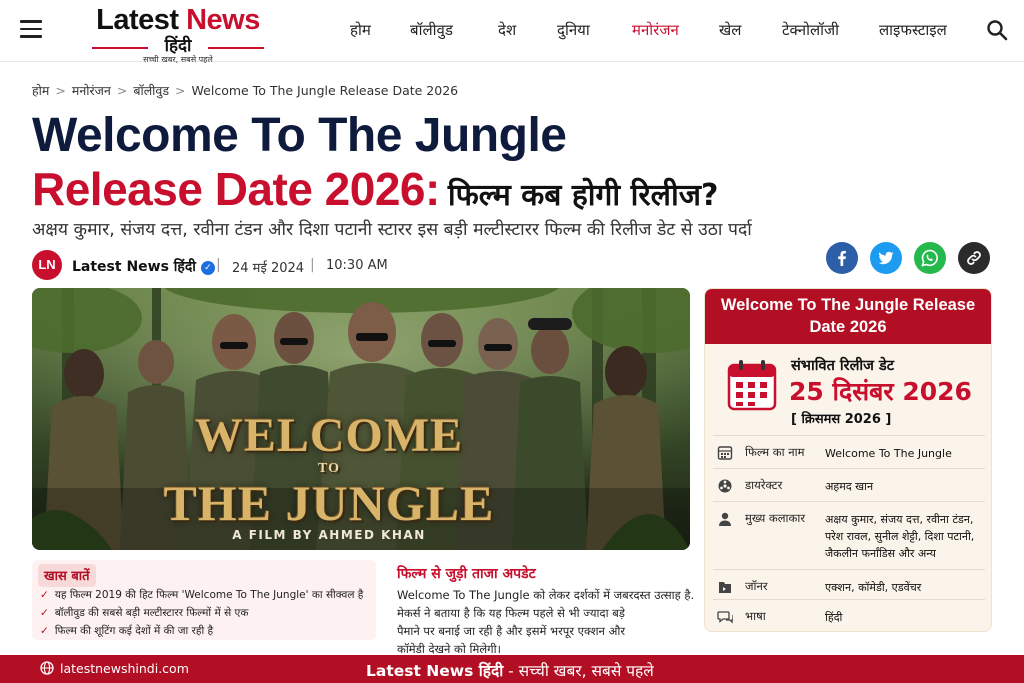 This screenshot has height=683, width=1024. I want to click on nav-lifestyle: लाइफस्टाइल, so click(913, 30).